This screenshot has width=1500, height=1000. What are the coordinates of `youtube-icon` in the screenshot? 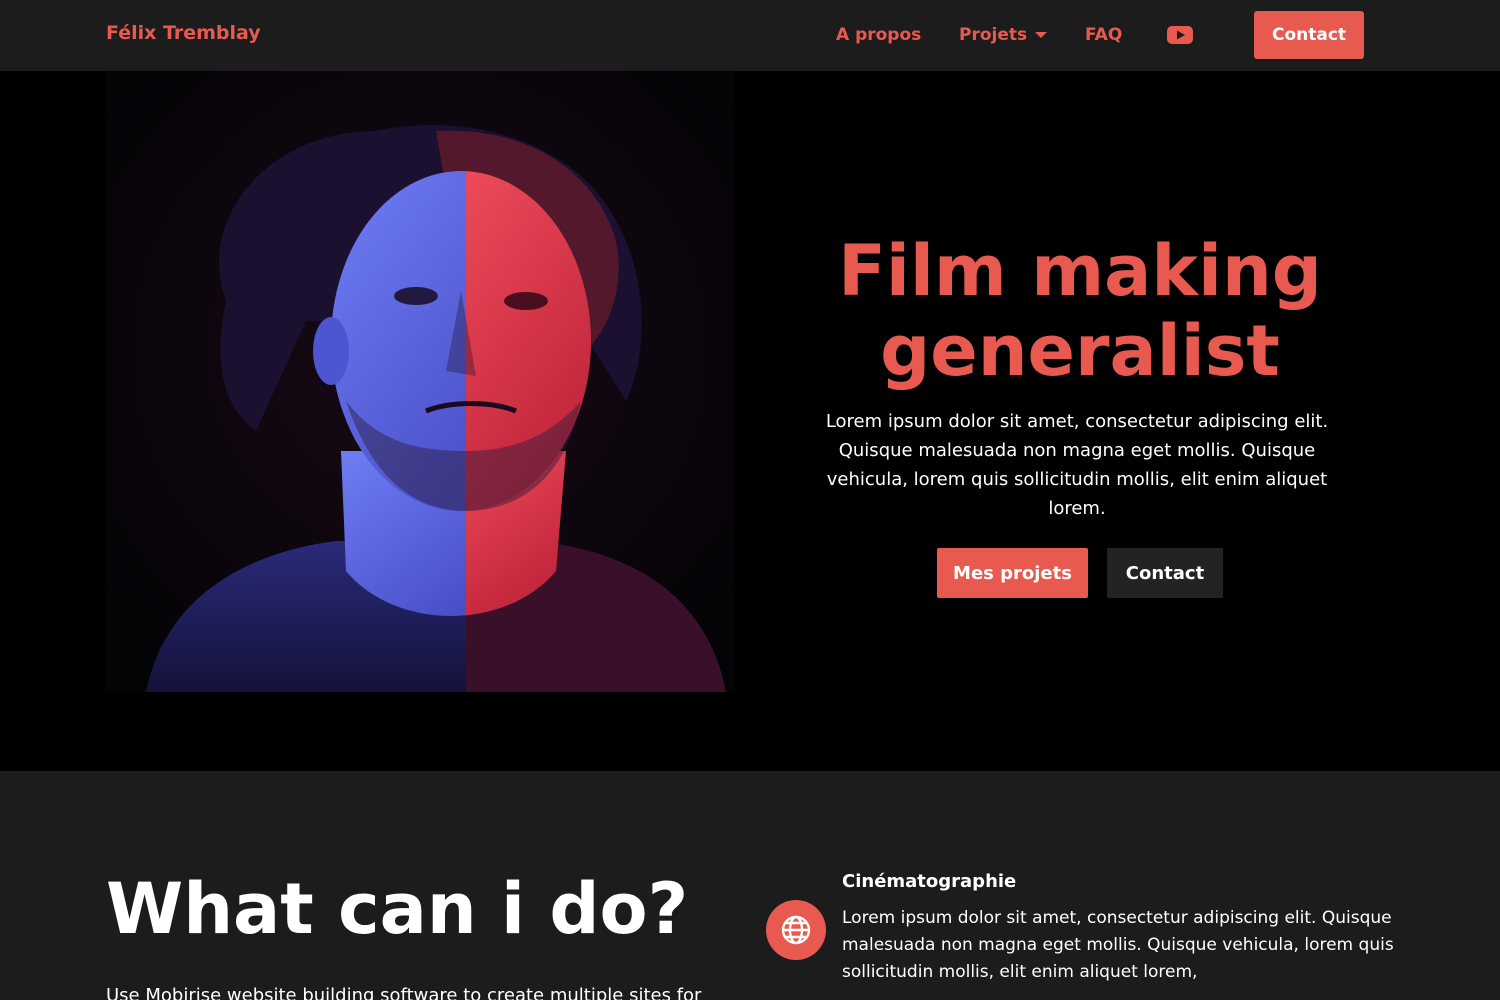 It's located at (1180, 35).